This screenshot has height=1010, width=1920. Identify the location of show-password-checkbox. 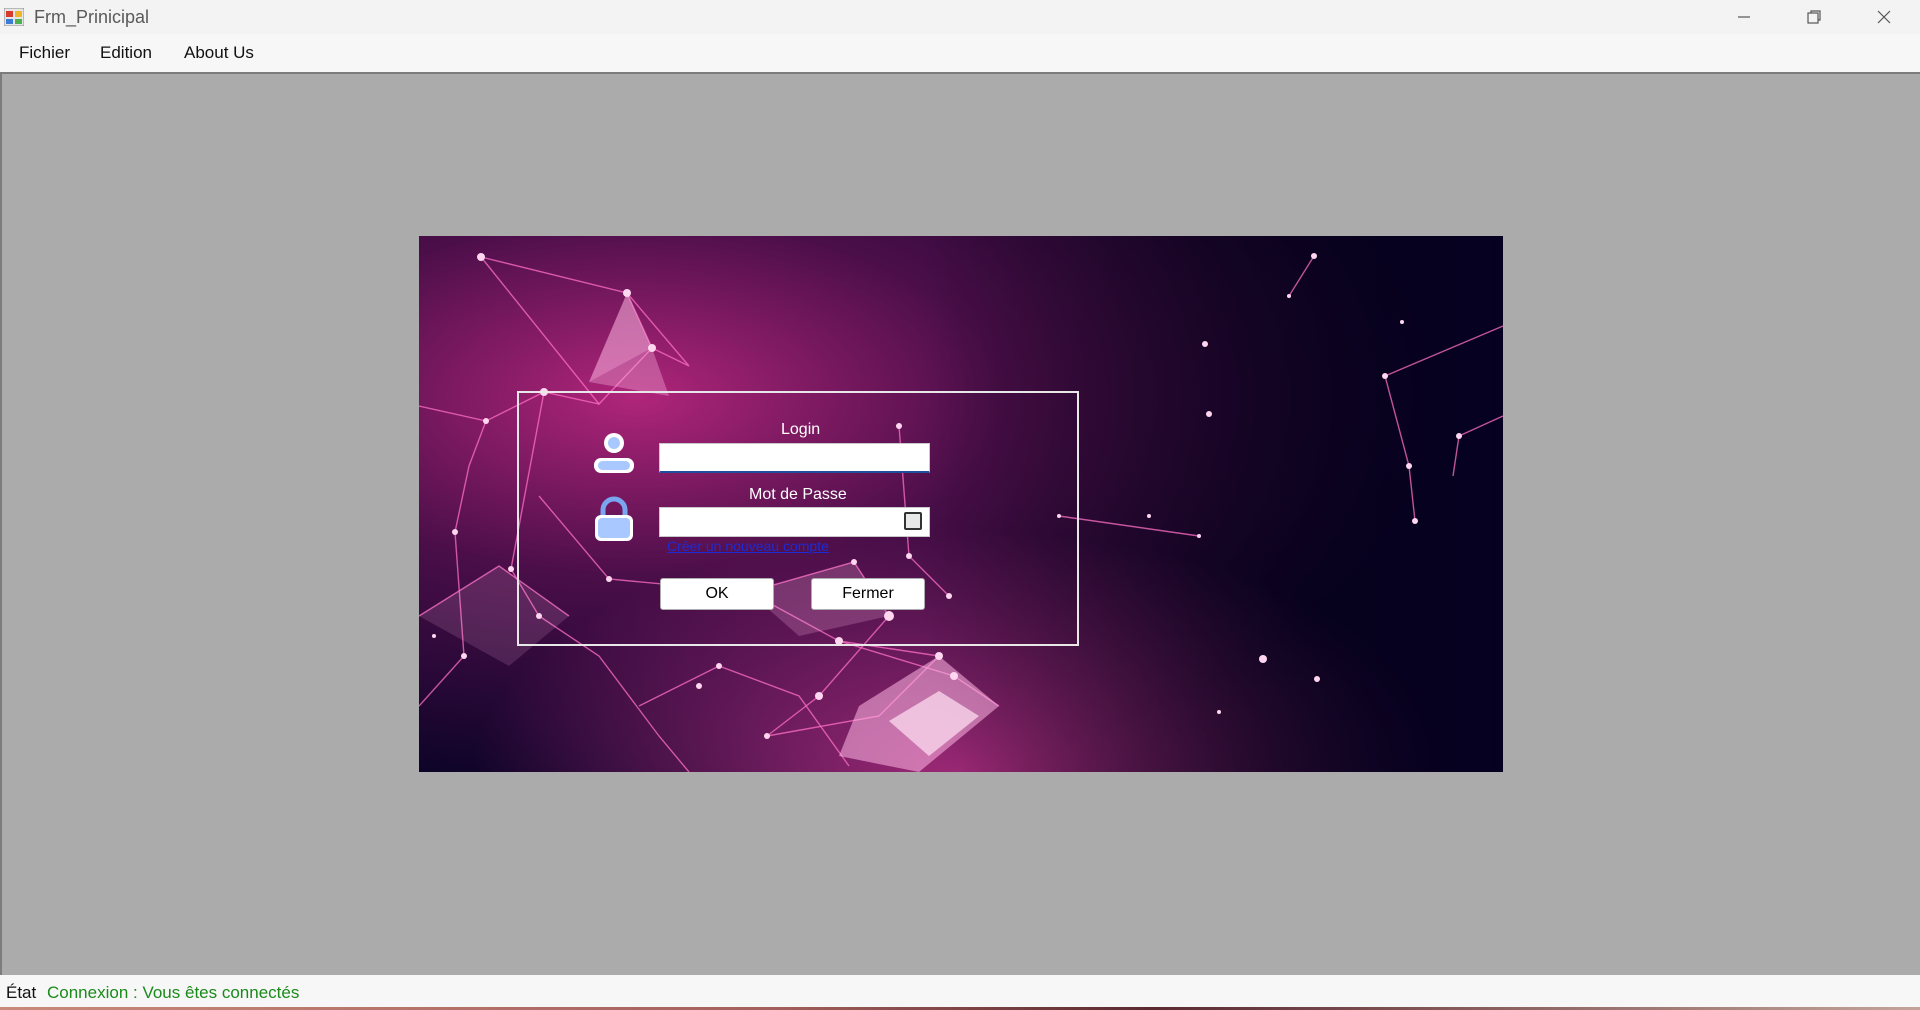
(913, 521).